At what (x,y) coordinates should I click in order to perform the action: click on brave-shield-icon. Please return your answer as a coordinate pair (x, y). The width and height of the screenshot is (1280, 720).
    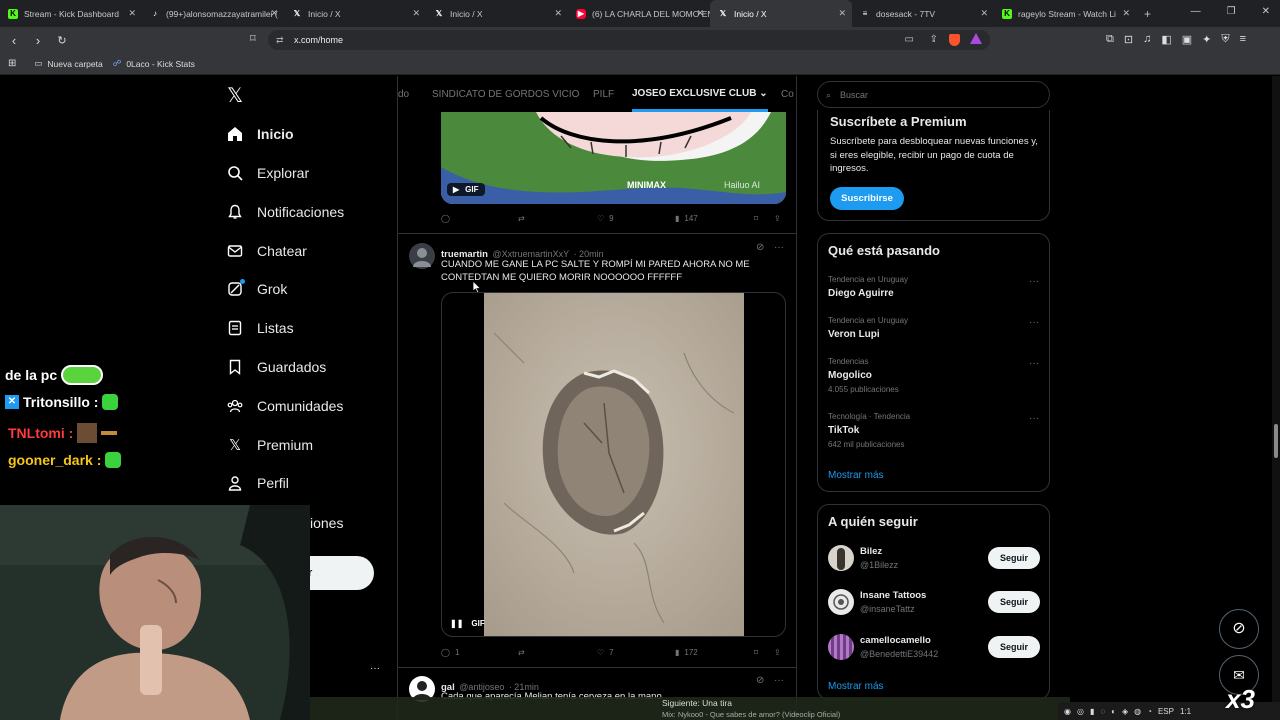
    Looking at the image, I should click on (954, 40).